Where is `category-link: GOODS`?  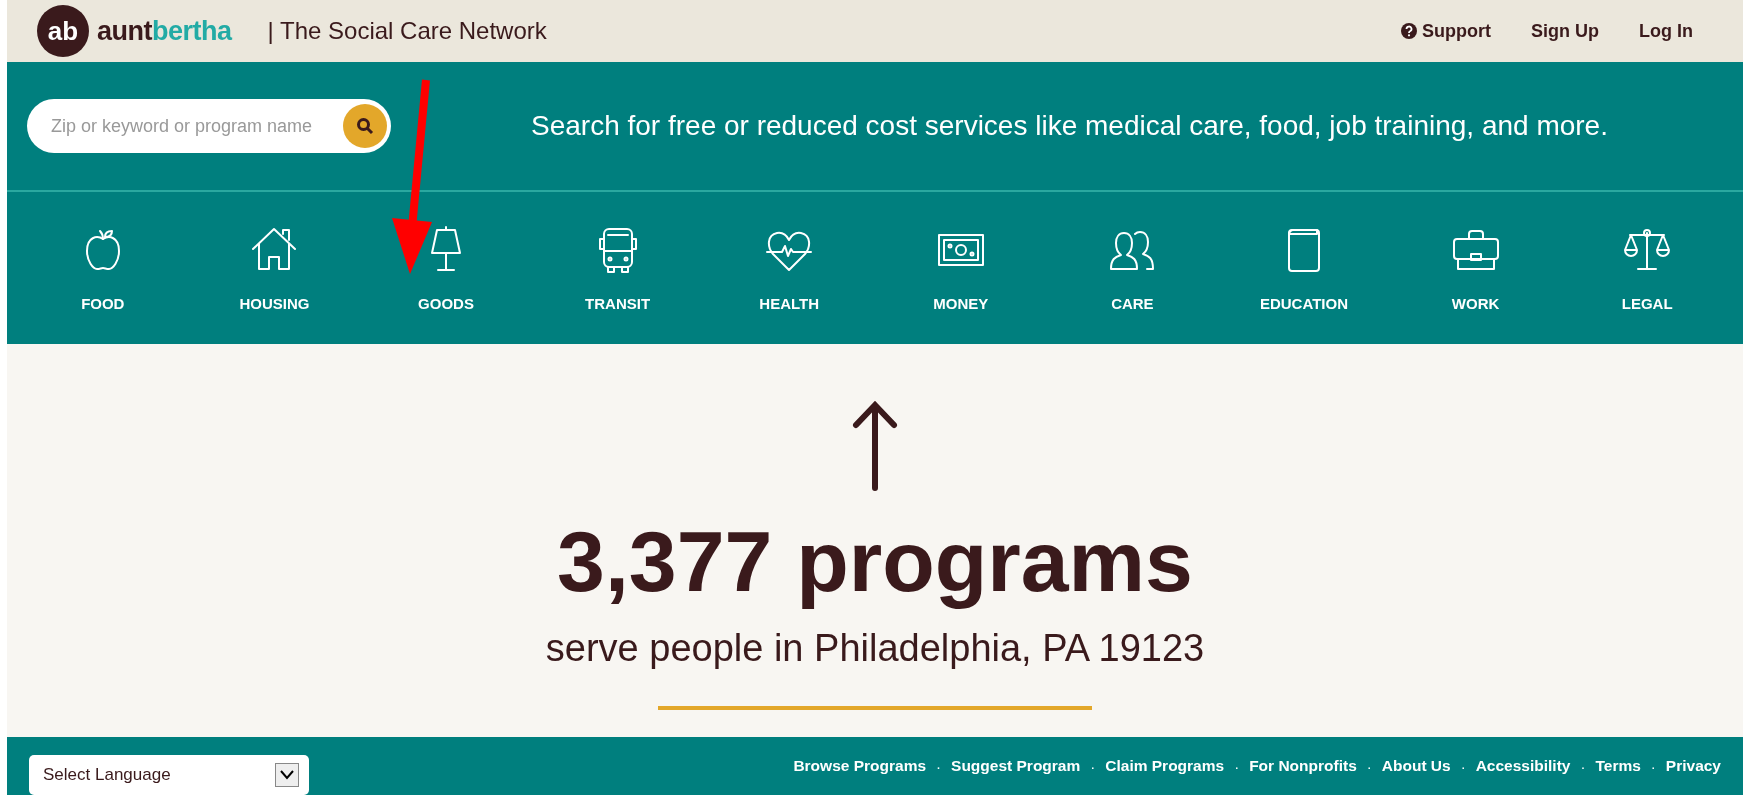 category-link: GOODS is located at coordinates (446, 268).